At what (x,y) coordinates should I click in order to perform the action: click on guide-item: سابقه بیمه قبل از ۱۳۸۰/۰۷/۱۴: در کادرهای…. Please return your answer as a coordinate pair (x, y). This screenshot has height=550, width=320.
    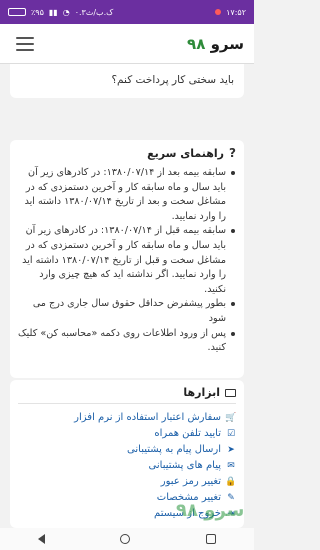
    Looking at the image, I should click on (126, 260).